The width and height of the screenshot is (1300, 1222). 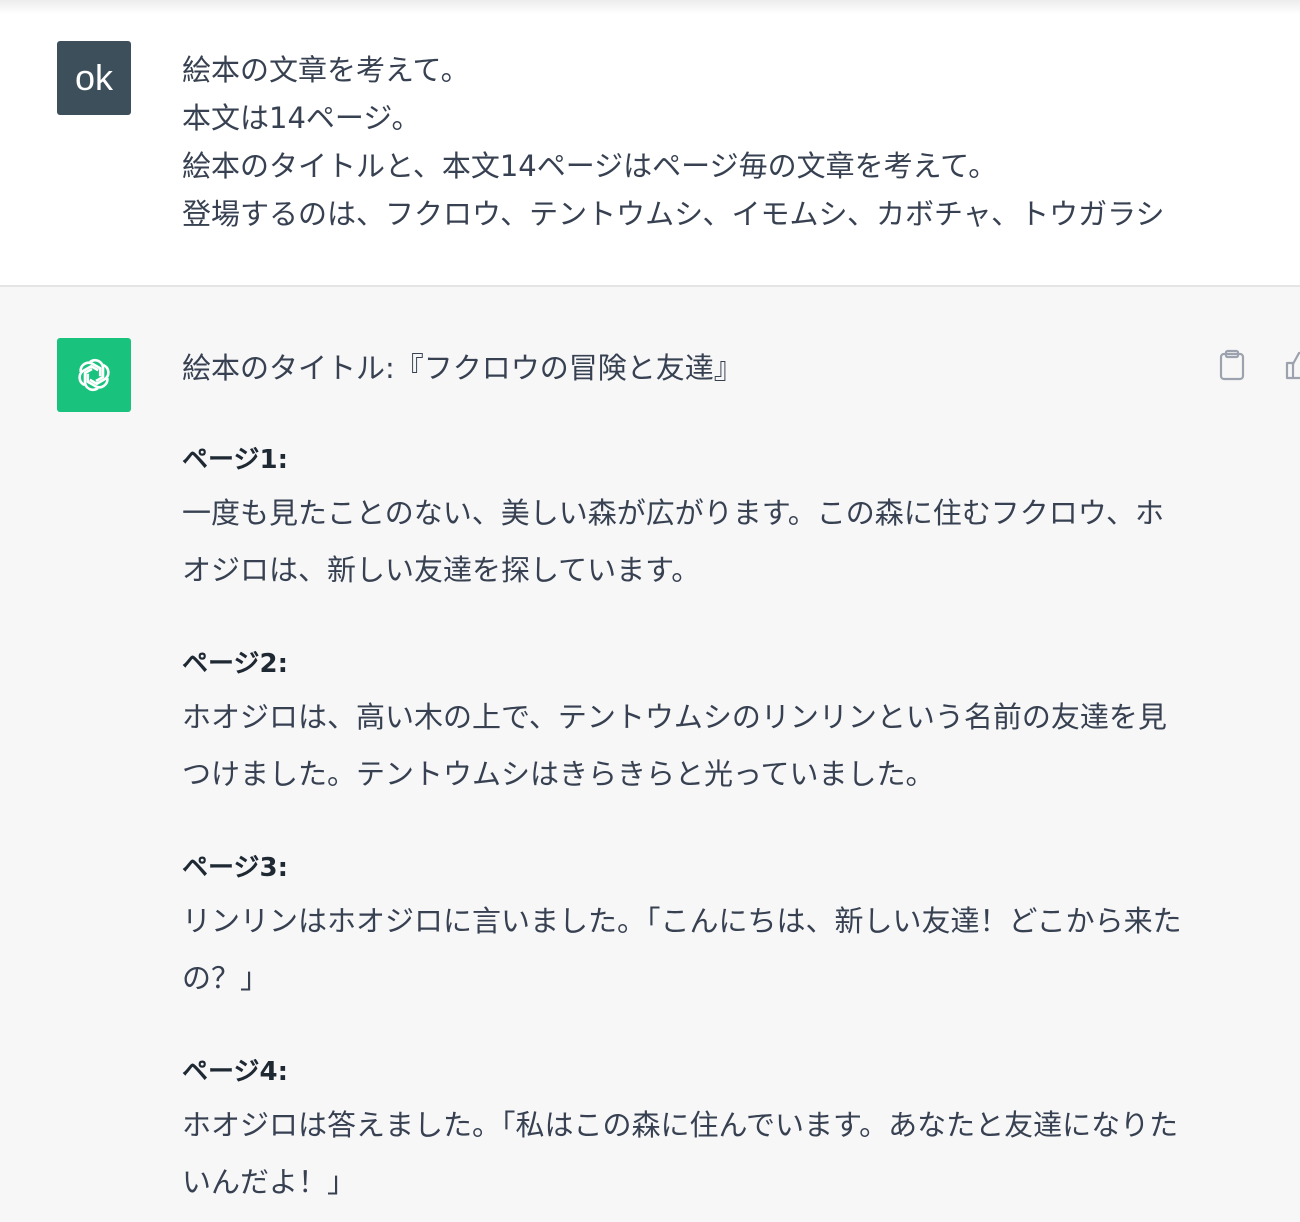 What do you see at coordinates (235, 460) in the screenshot?
I see `page-heading: ページ1:` at bounding box center [235, 460].